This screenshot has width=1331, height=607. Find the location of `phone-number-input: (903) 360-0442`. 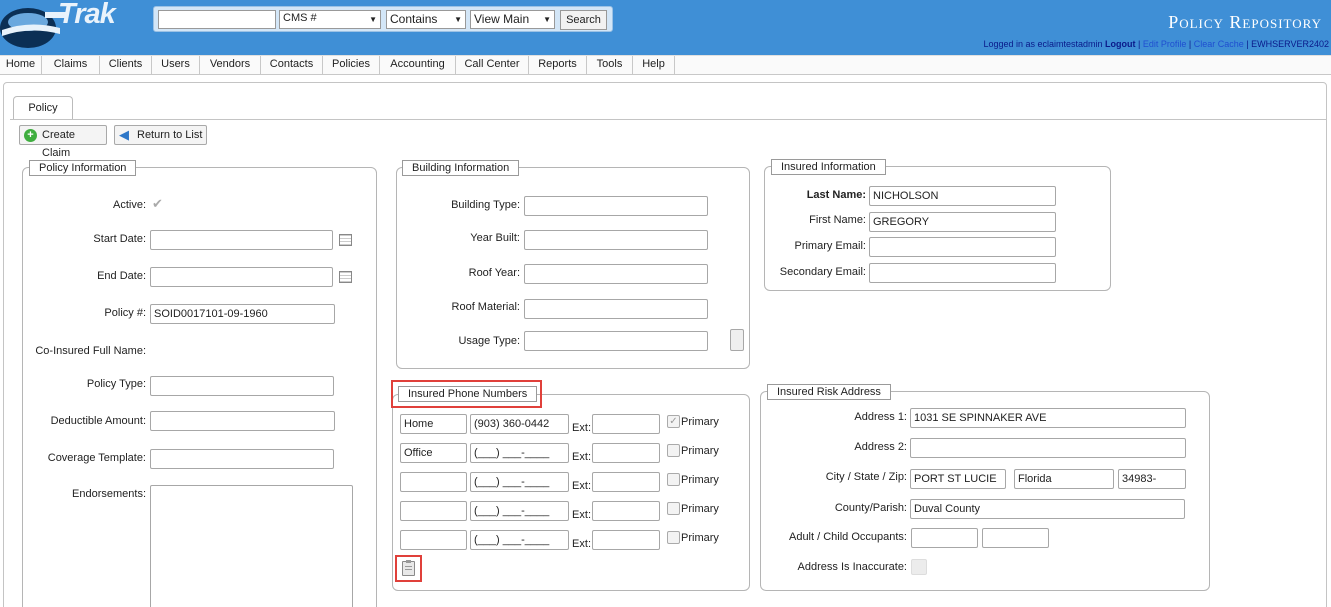

phone-number-input: (903) 360-0442 is located at coordinates (519, 424).